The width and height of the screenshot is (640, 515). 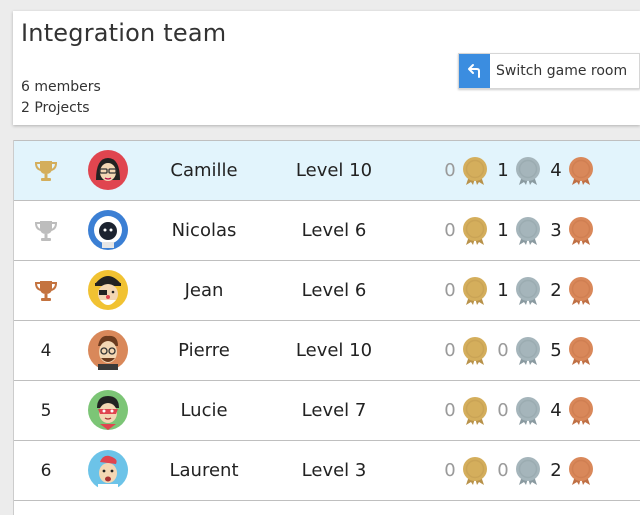 What do you see at coordinates (556, 350) in the screenshot?
I see `bronze-medal-count: 5` at bounding box center [556, 350].